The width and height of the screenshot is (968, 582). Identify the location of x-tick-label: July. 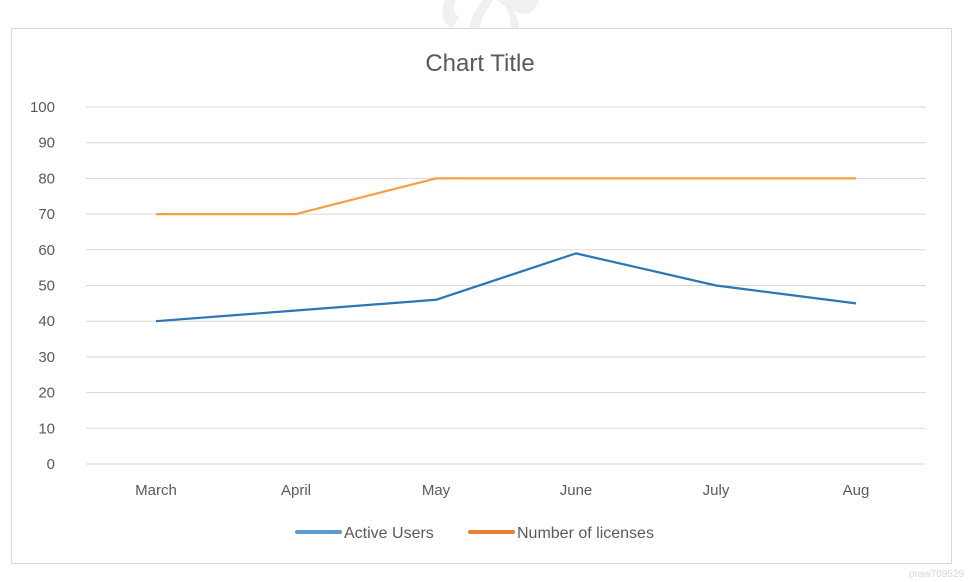
(716, 490).